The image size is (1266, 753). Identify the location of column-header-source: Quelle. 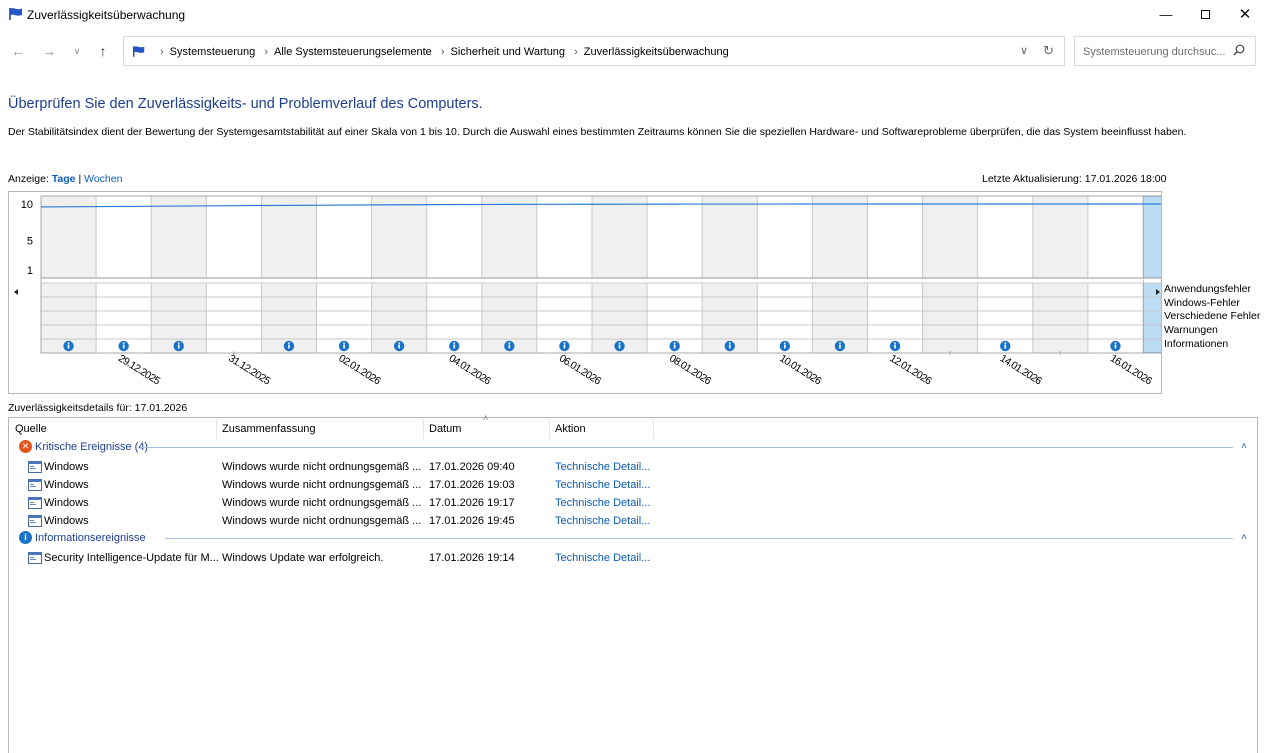
(113, 432).